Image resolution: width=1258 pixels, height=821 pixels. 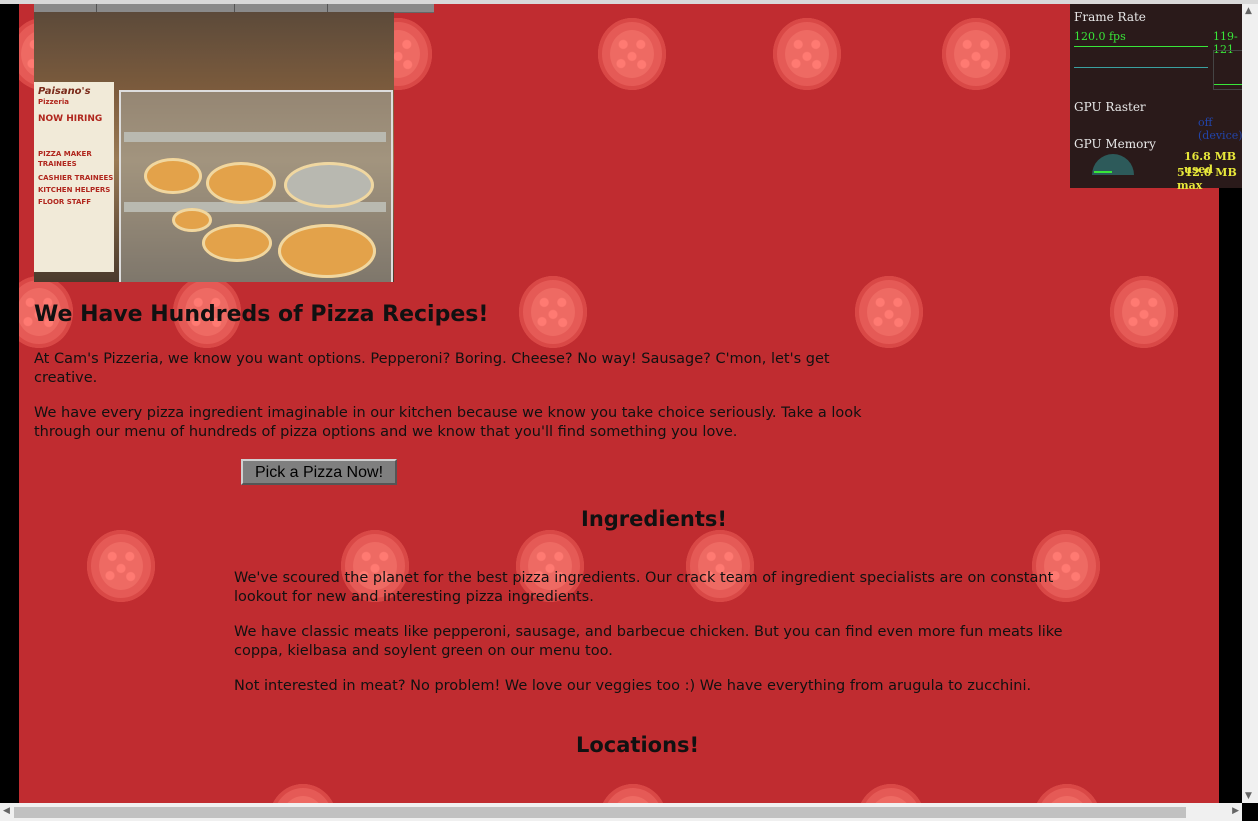 What do you see at coordinates (64, 202) in the screenshot?
I see `banner-line: FLOOR STAFF` at bounding box center [64, 202].